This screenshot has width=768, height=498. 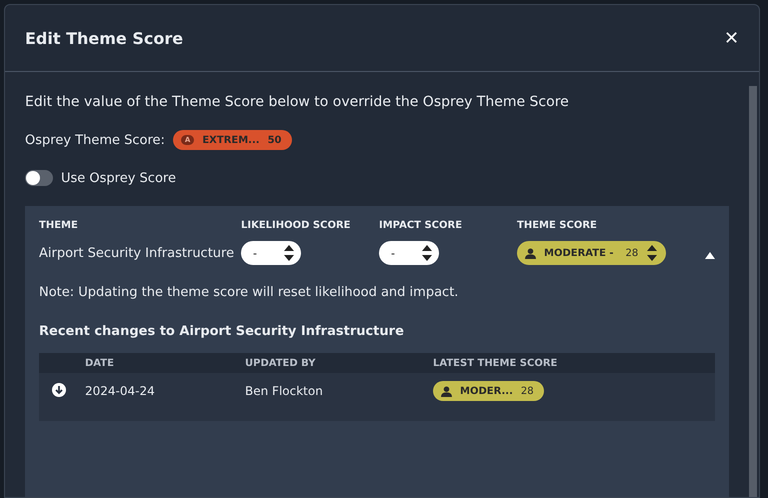 What do you see at coordinates (557, 225) in the screenshot?
I see `column-header: THEME SCORE` at bounding box center [557, 225].